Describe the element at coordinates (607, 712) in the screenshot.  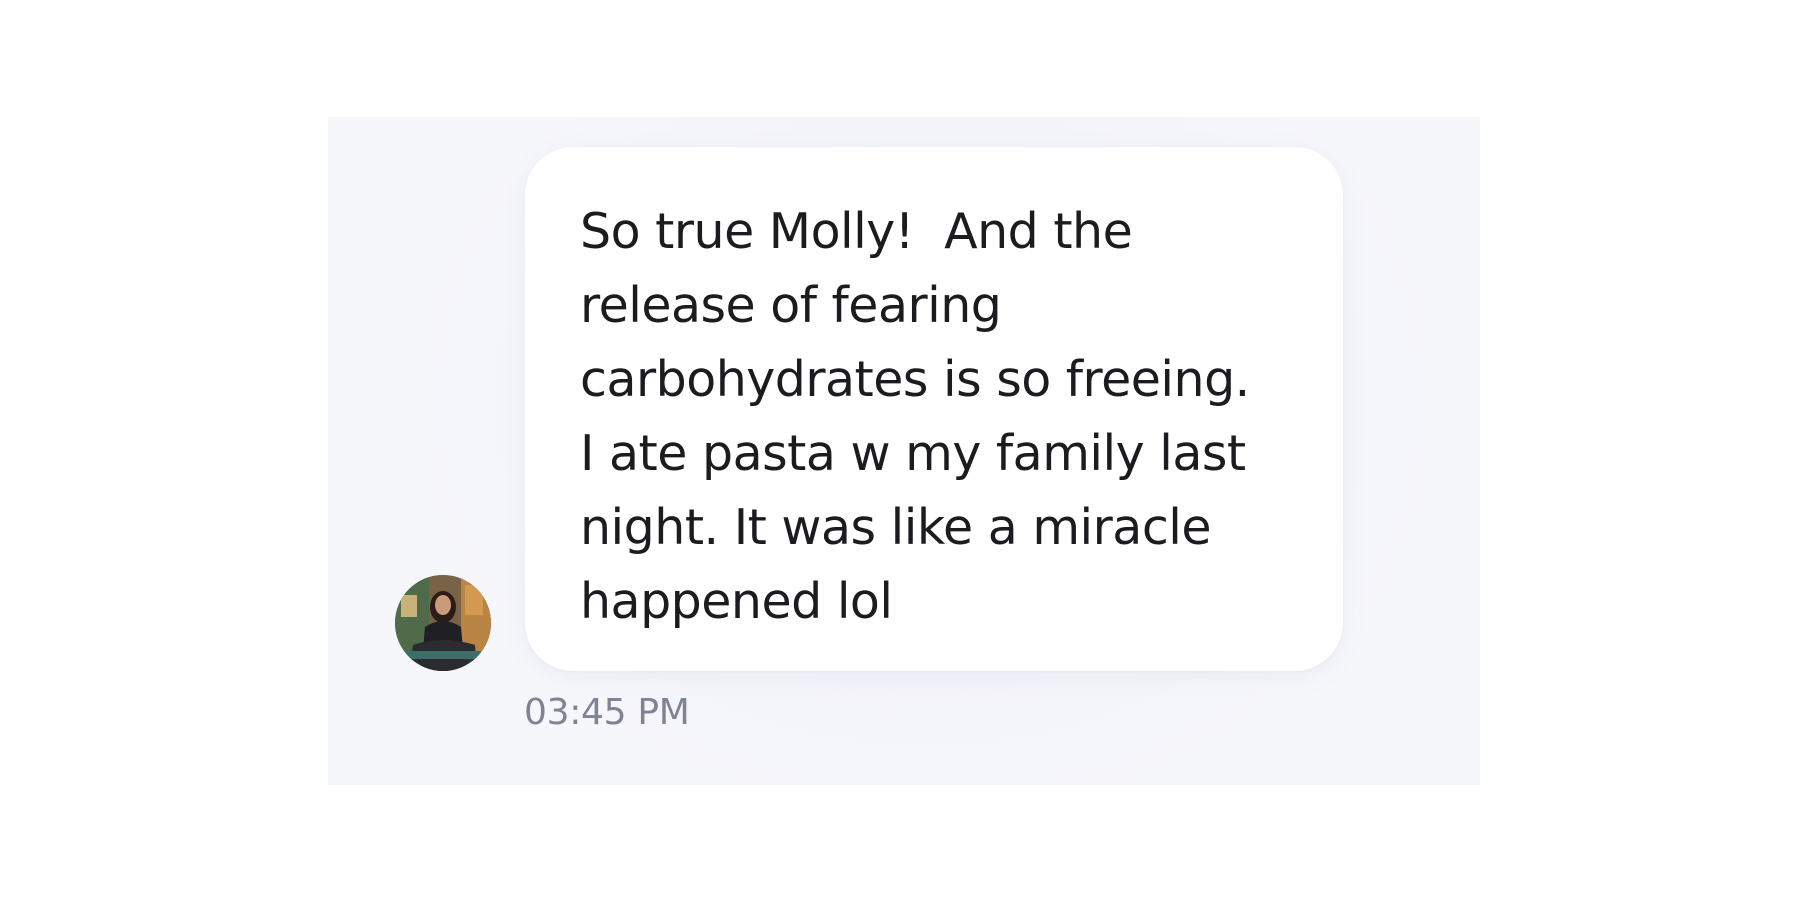
I see `message-timestamp: 03:45 PM` at that location.